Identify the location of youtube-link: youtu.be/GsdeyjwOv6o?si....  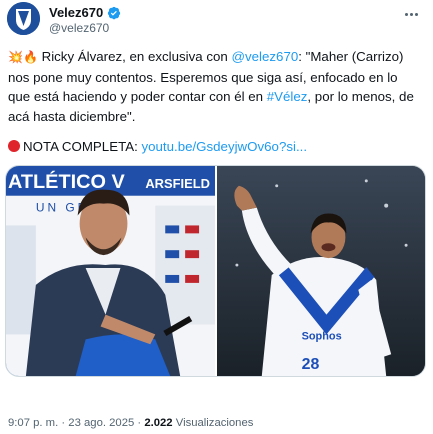
(224, 146).